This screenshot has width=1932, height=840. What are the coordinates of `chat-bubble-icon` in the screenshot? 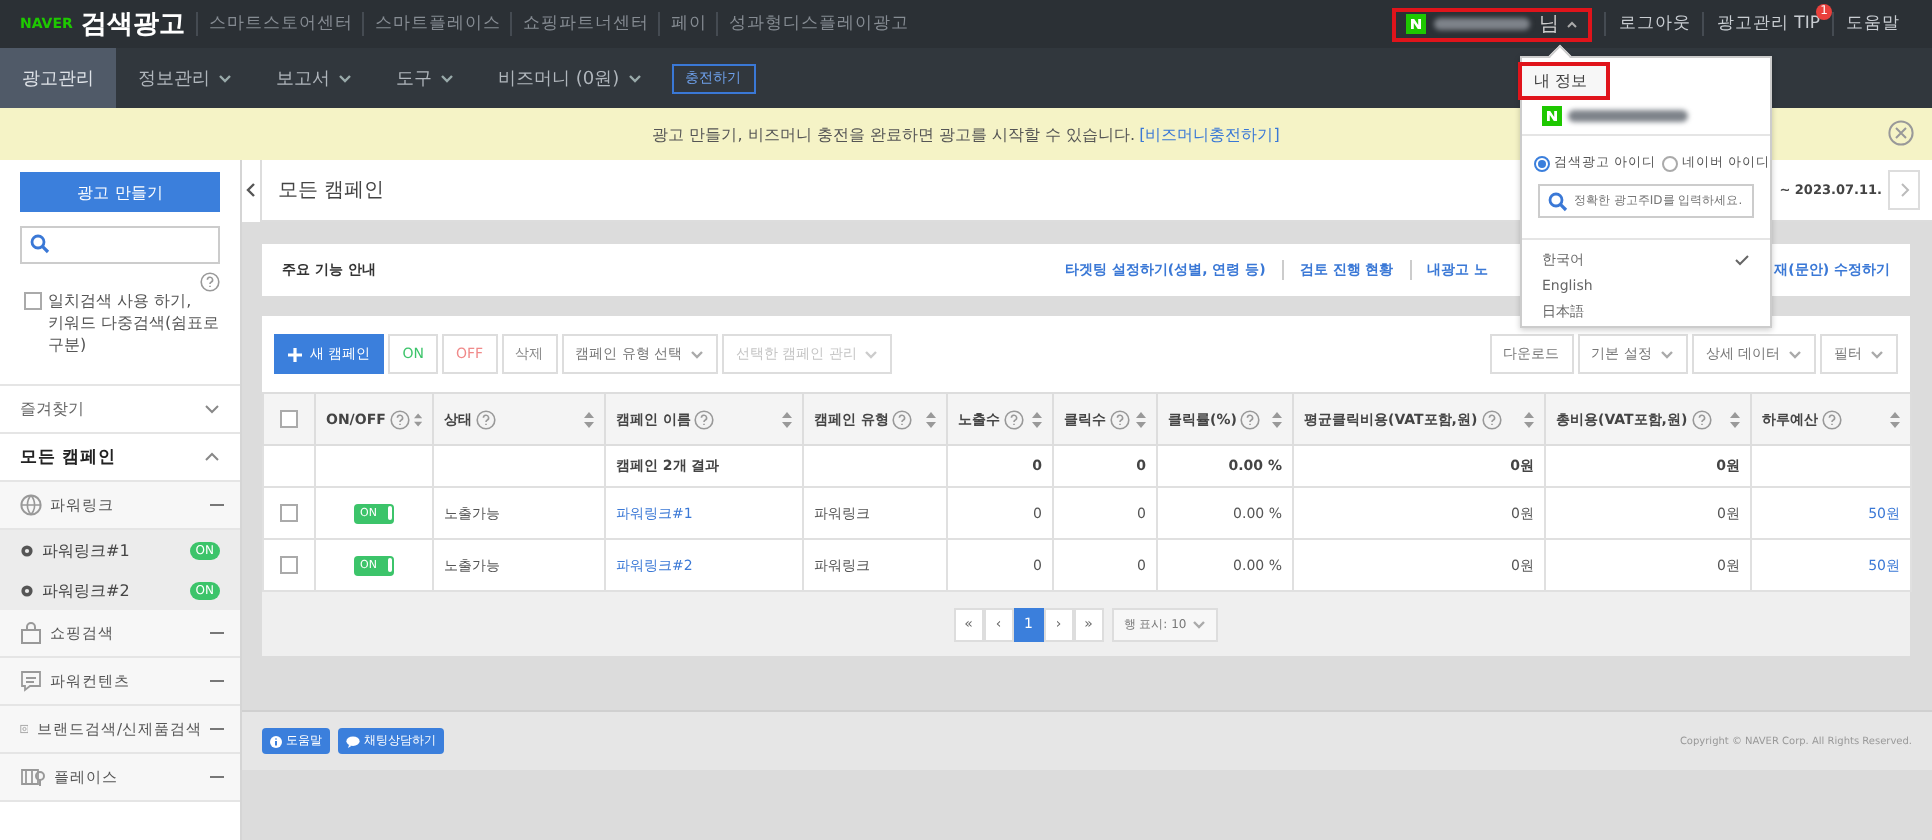 It's located at (353, 741).